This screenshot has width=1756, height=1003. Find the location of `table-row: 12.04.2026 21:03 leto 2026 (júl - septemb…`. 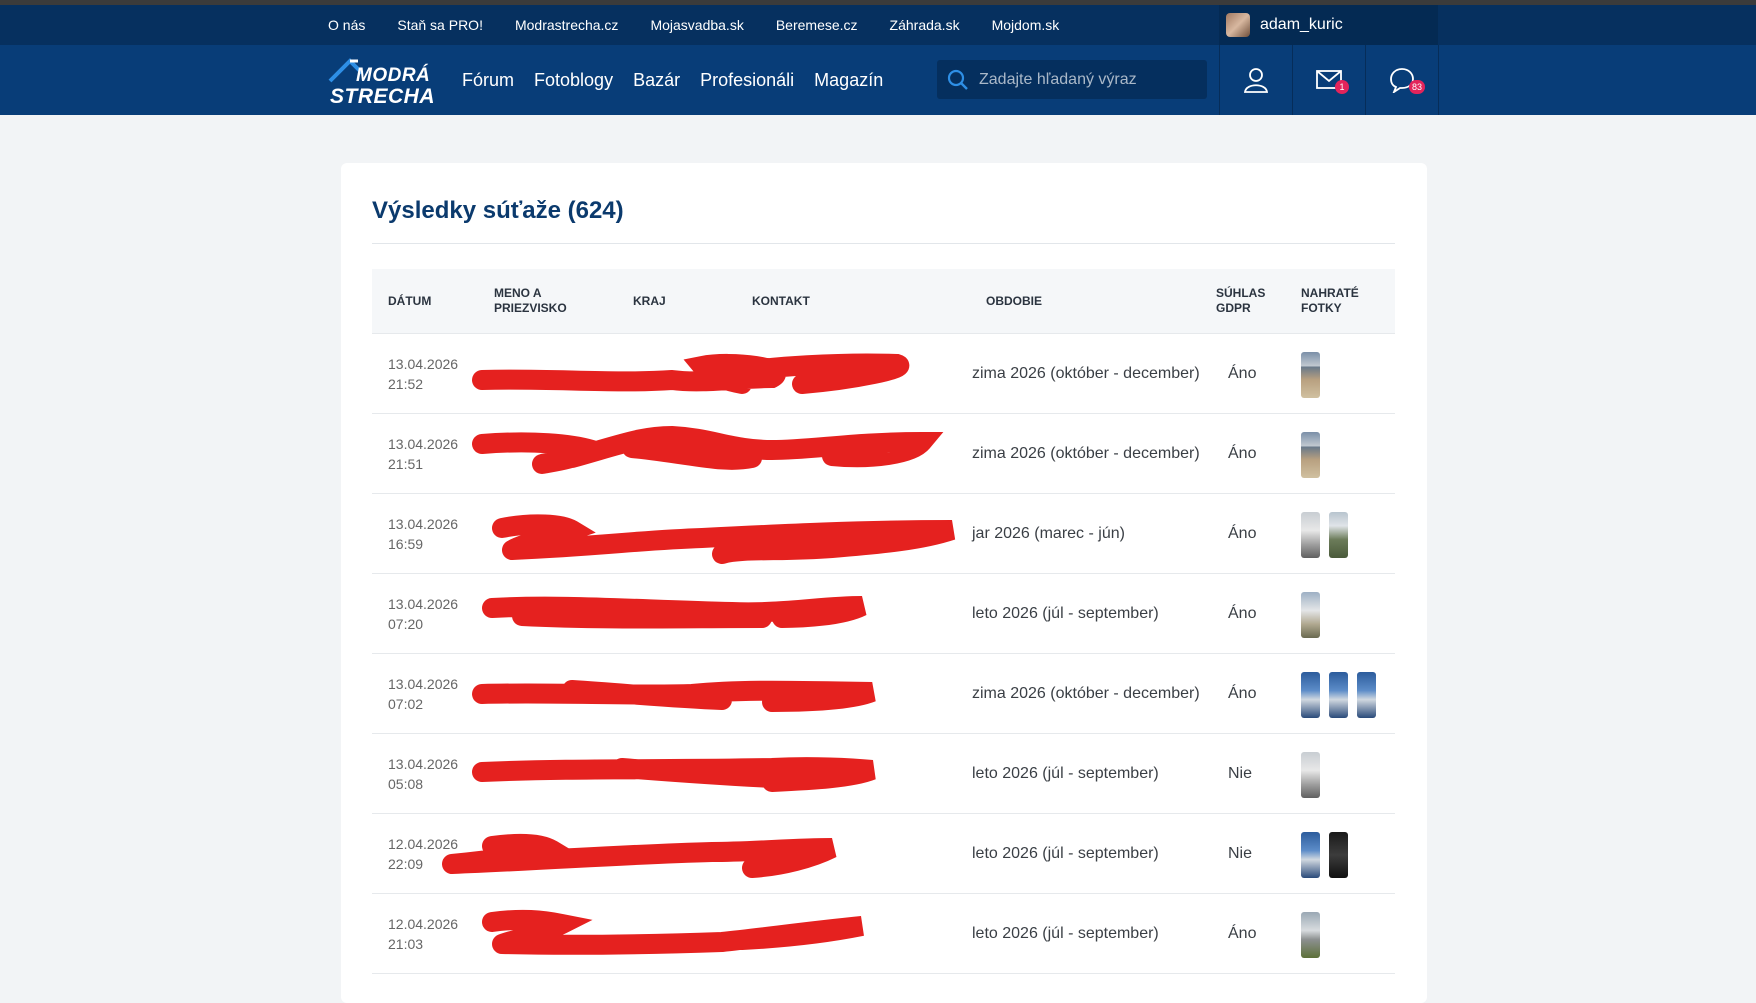

table-row: 12.04.2026 21:03 leto 2026 (júl - septemb… is located at coordinates (883, 933).